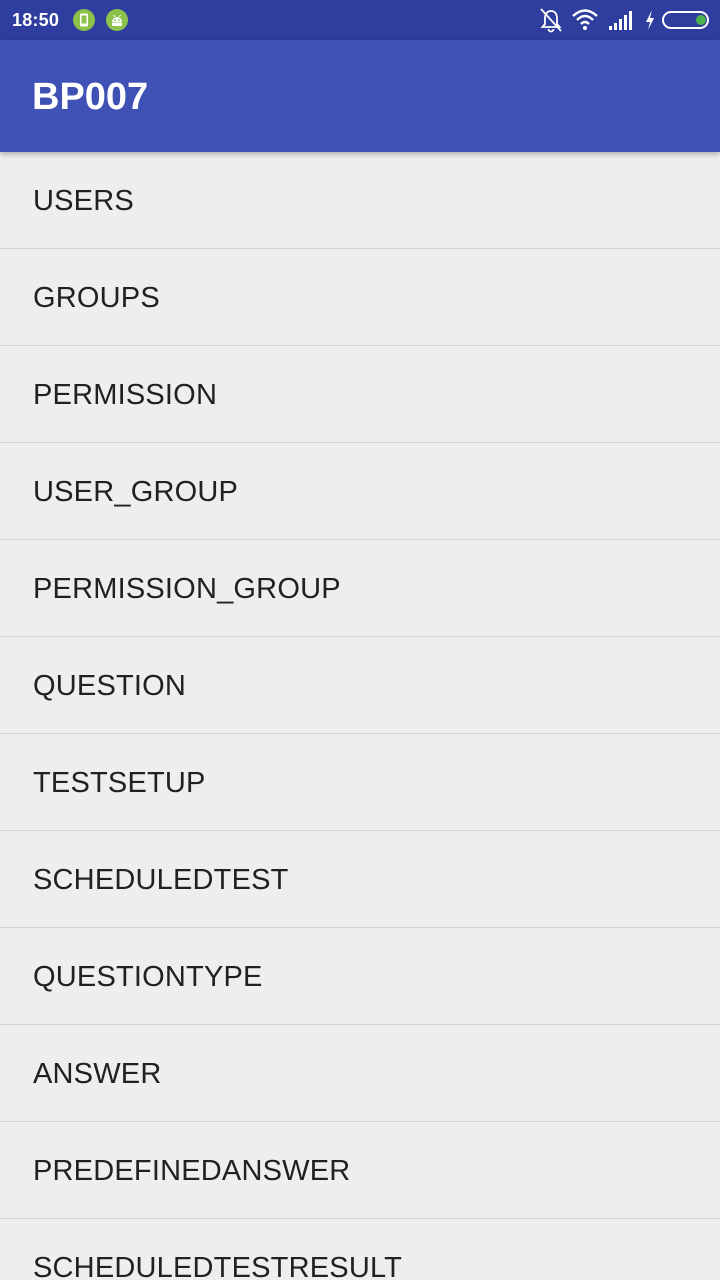  I want to click on list-item-label: USERS, so click(83, 201).